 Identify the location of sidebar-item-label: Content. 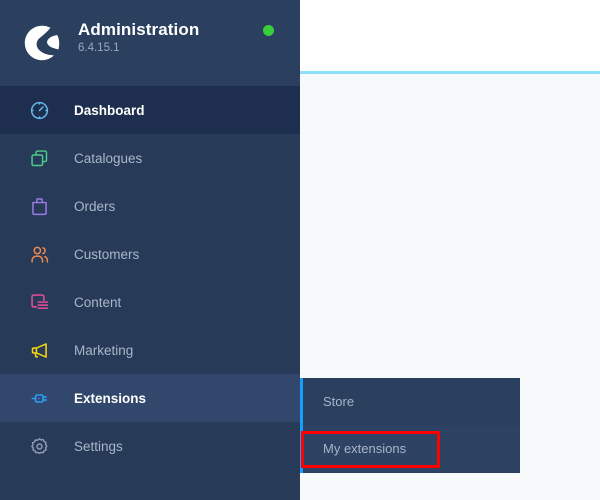
(98, 302).